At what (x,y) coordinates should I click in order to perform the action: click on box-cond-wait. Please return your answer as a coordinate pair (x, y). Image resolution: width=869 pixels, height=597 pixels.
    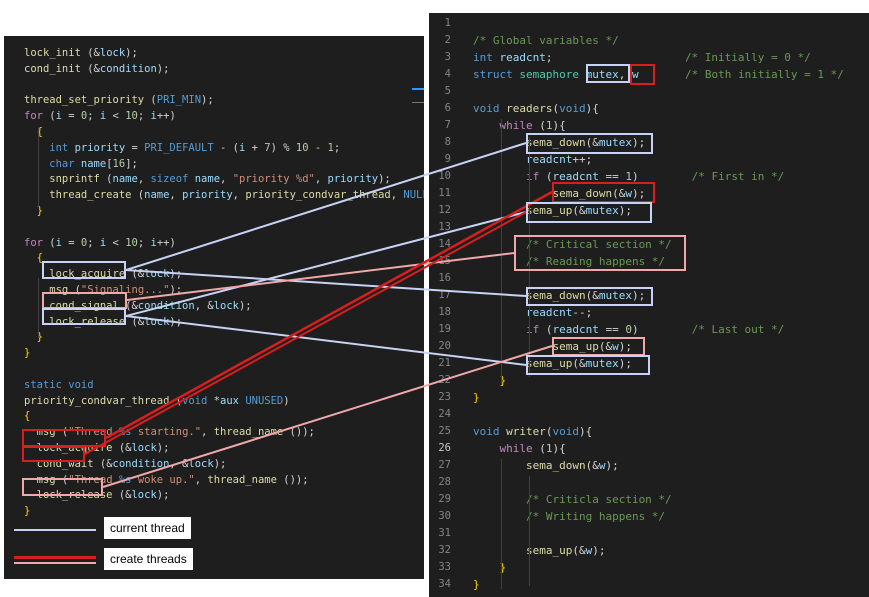
    Looking at the image, I should click on (53, 454).